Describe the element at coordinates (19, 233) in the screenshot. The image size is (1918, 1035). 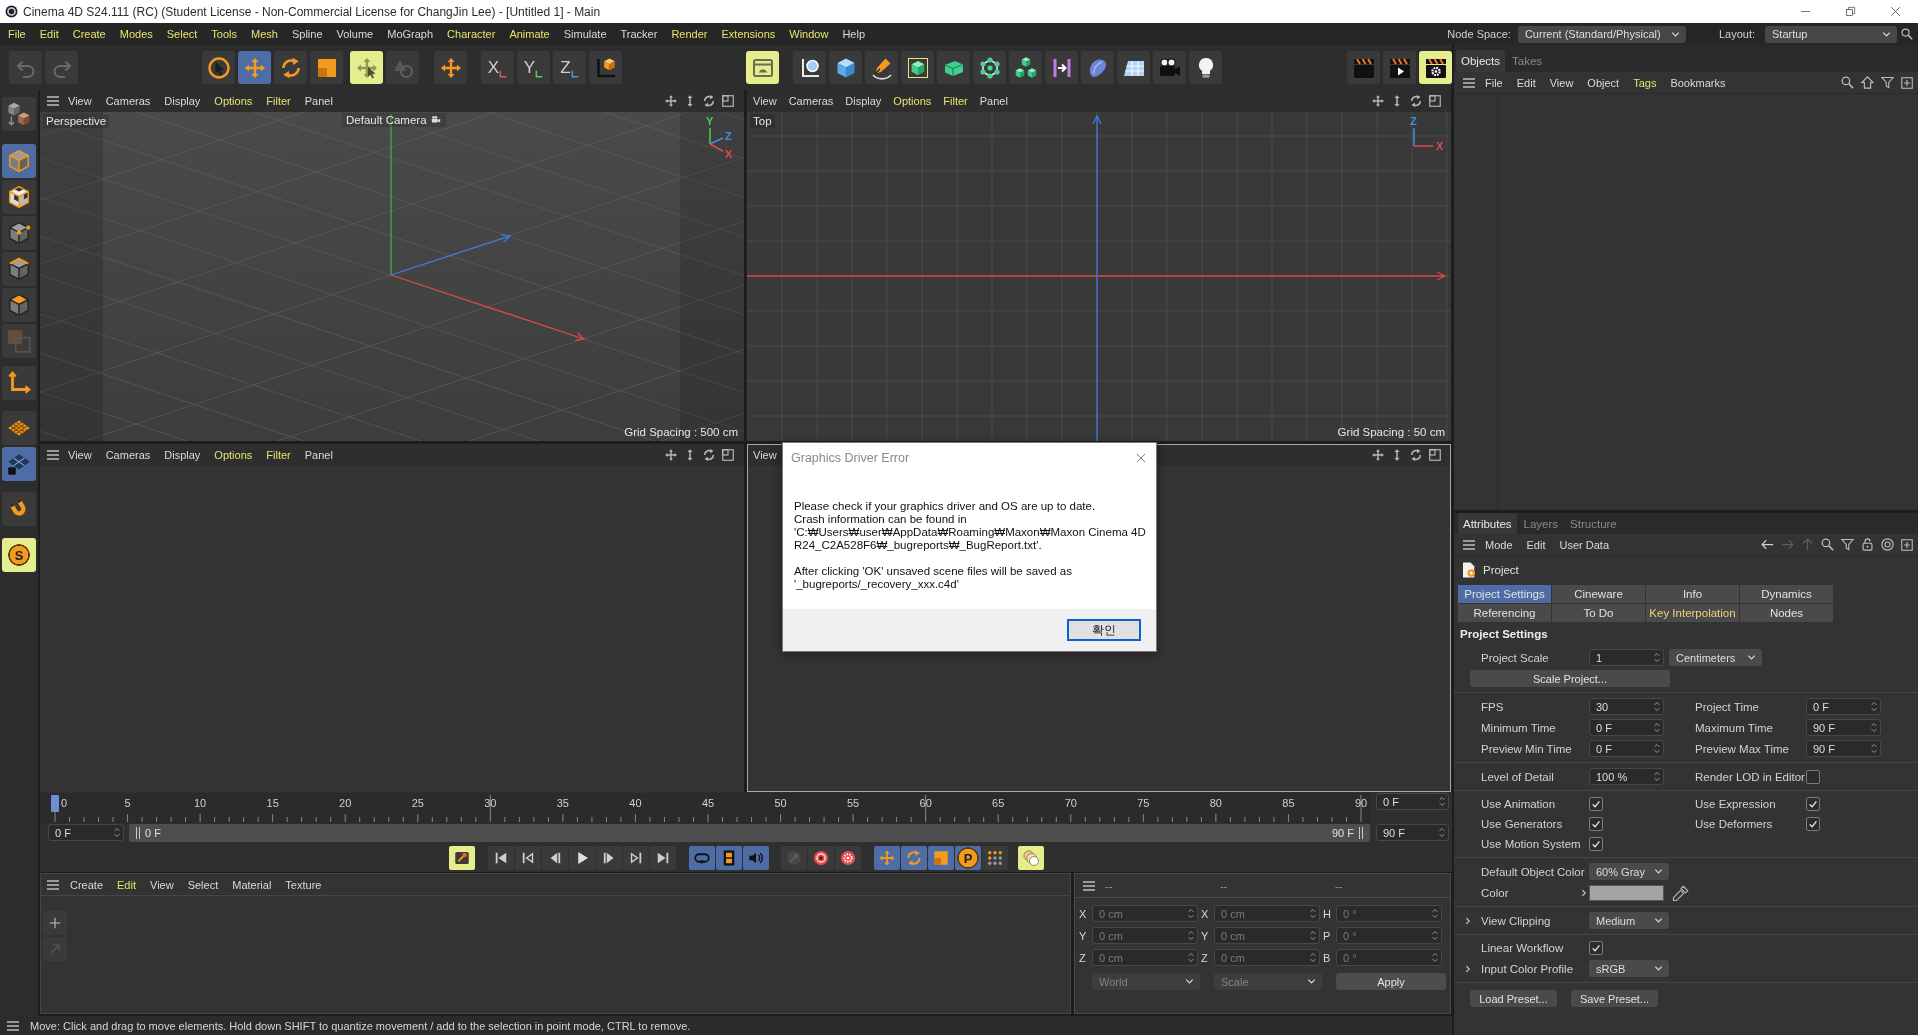
I see `points-mode-button` at that location.